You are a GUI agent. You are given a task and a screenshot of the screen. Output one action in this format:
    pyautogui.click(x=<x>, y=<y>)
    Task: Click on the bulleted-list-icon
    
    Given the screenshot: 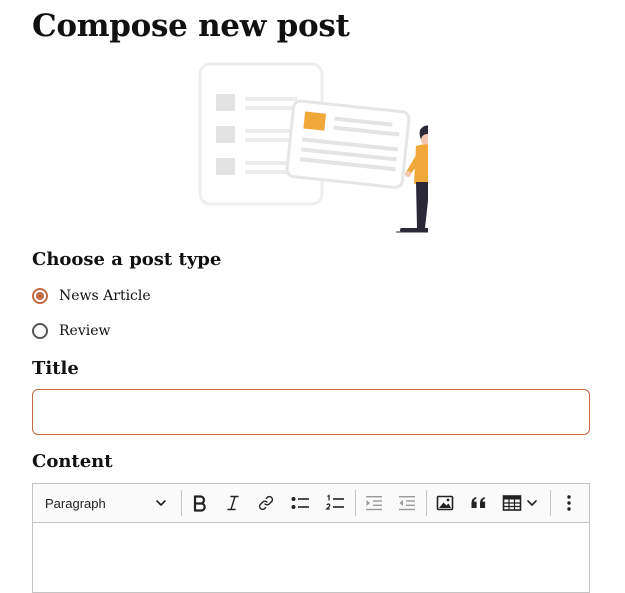 What is the action you would take?
    pyautogui.click(x=300, y=503)
    